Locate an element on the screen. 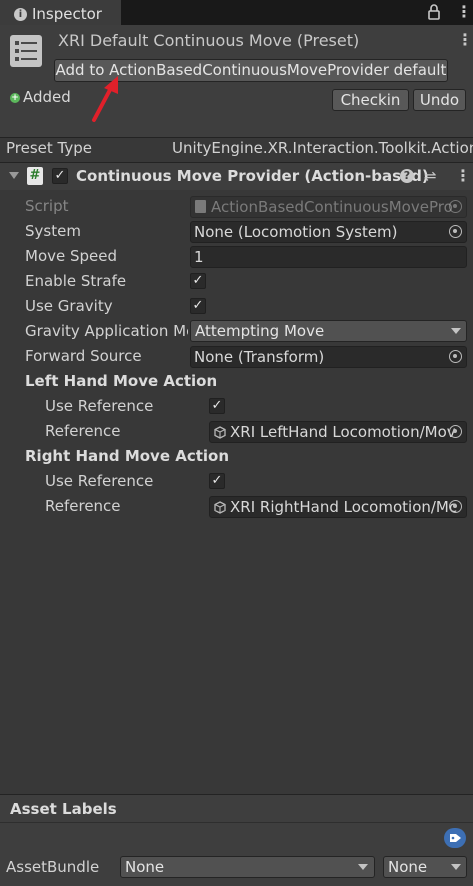  forward-source-picker-icon is located at coordinates (455, 356).